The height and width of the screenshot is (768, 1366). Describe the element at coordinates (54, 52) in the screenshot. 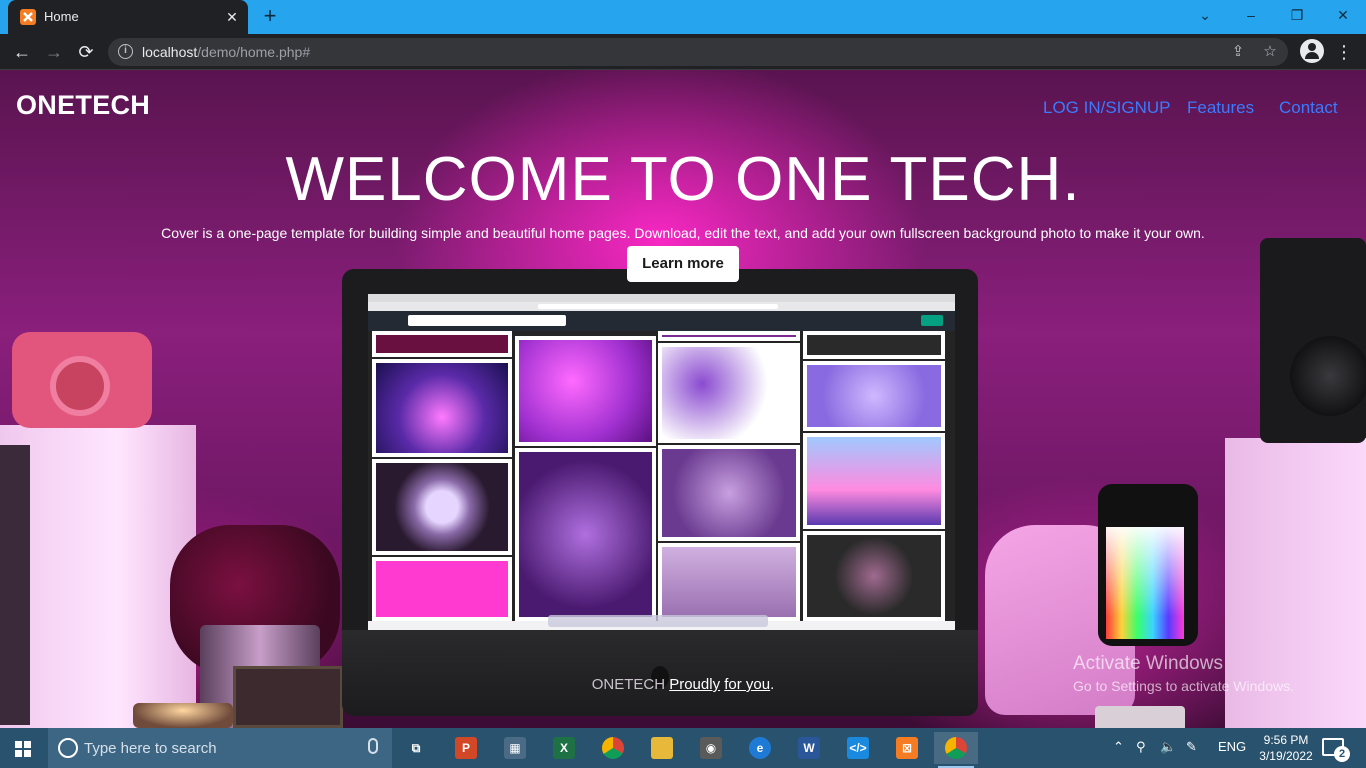

I see `forward-button: →` at that location.